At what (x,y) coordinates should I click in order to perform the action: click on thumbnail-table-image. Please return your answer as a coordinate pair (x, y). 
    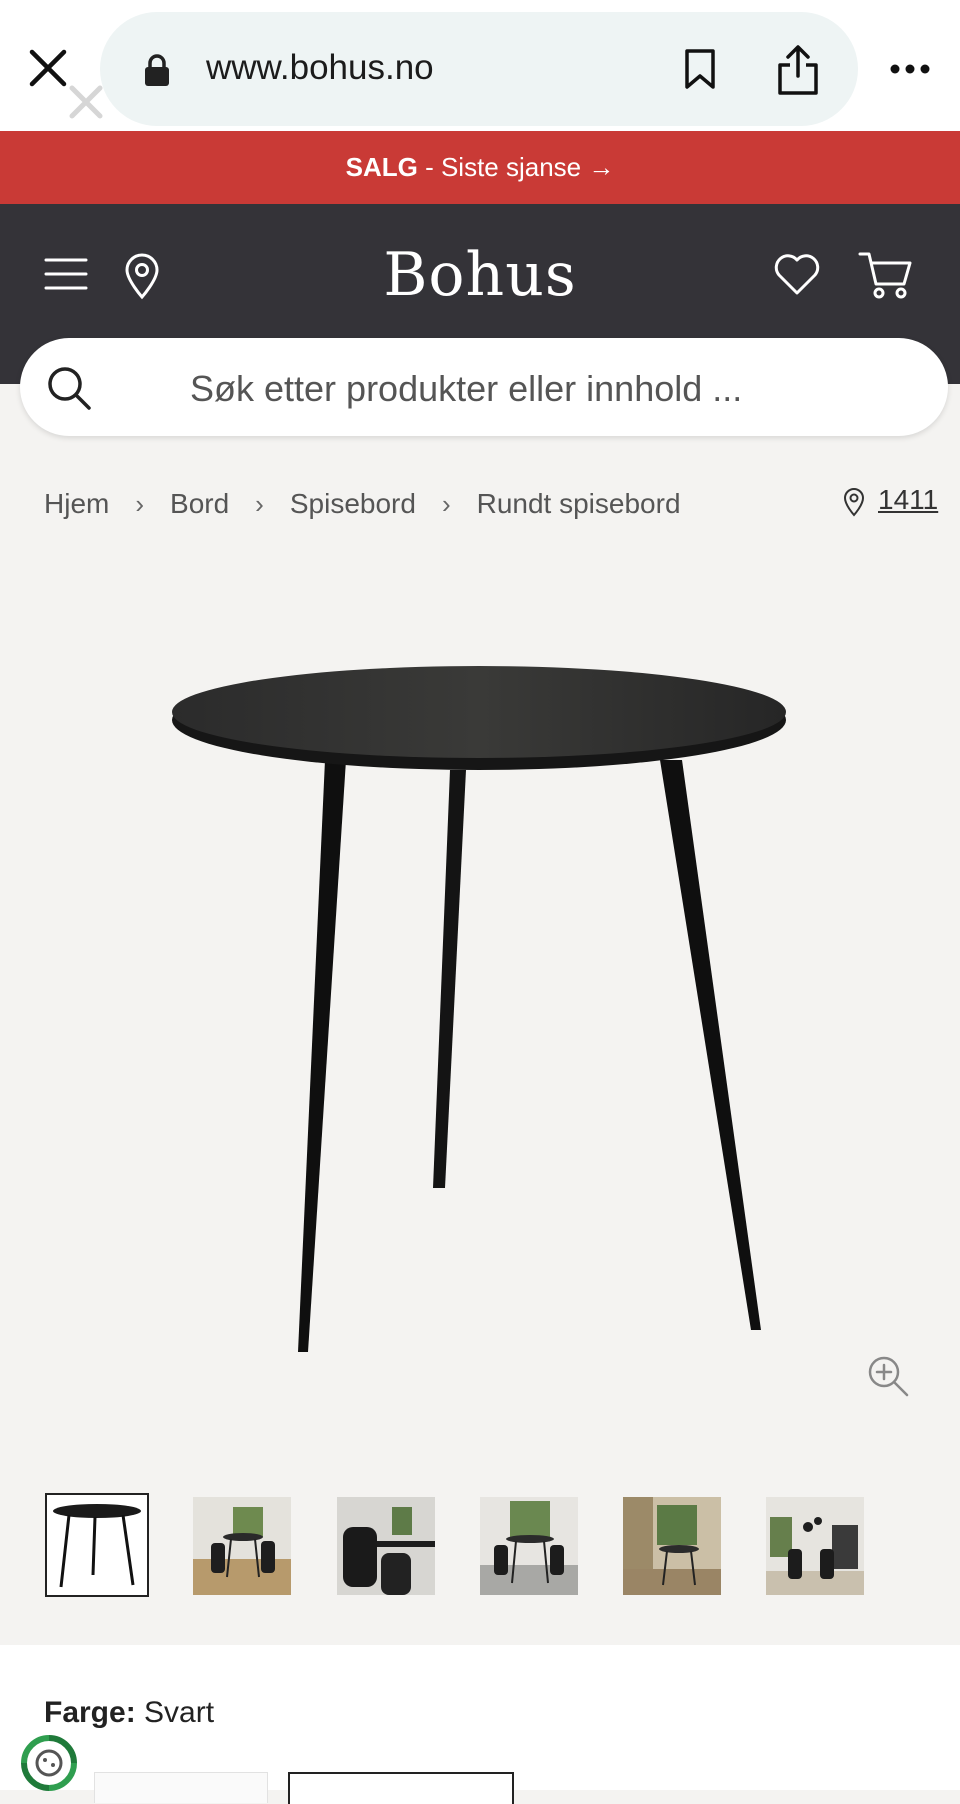
    Looking at the image, I should click on (97, 1546).